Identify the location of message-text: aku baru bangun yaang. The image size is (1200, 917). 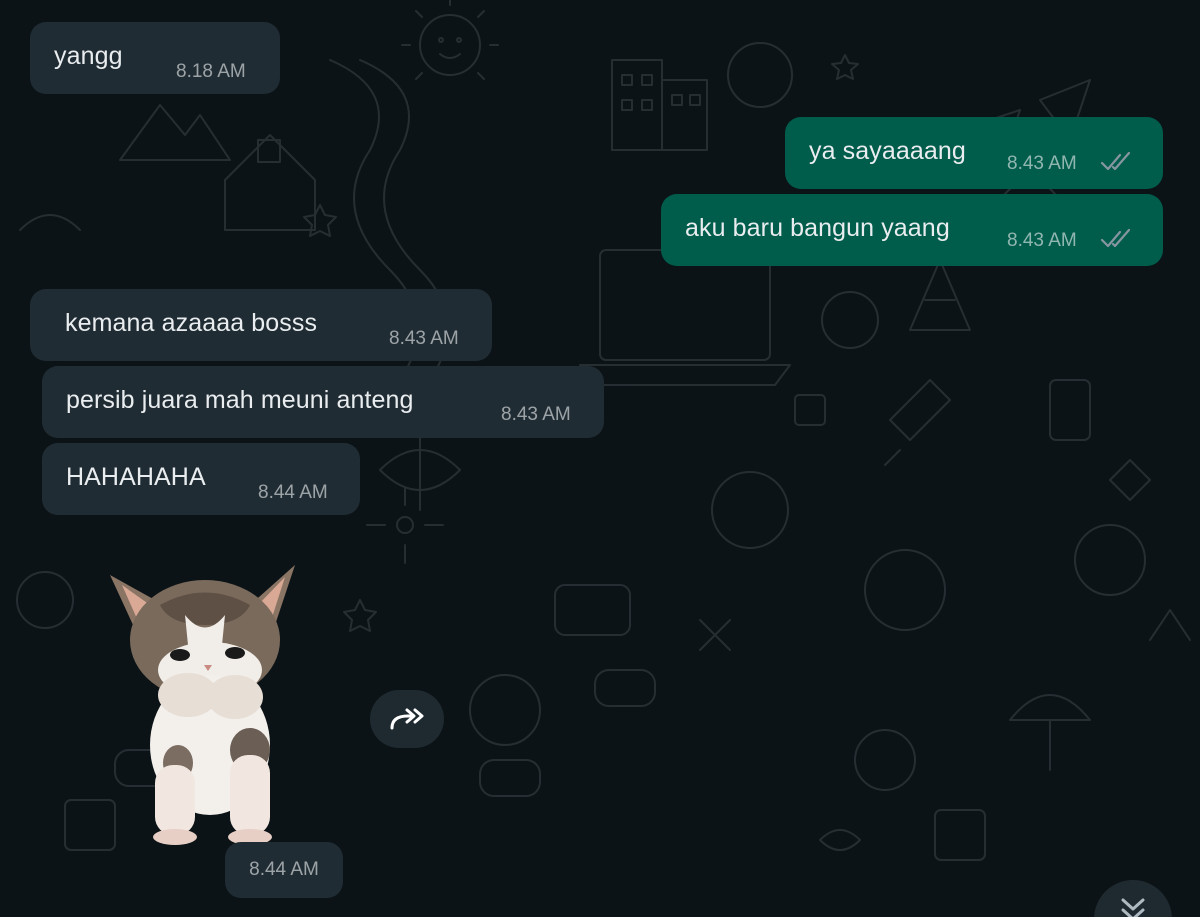
(817, 228).